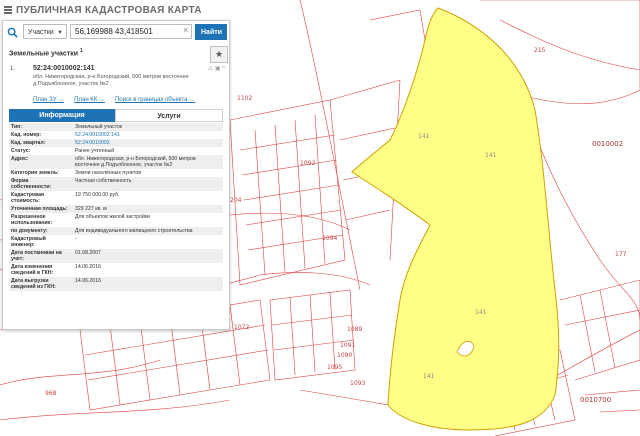  Describe the element at coordinates (211, 32) in the screenshot. I see `find-button: Найти` at that location.